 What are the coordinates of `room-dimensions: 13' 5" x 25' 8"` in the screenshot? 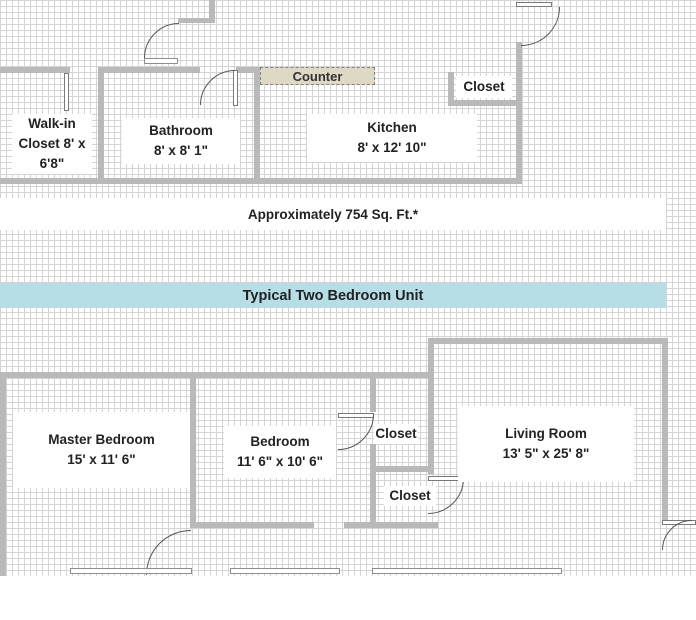 It's located at (546, 453).